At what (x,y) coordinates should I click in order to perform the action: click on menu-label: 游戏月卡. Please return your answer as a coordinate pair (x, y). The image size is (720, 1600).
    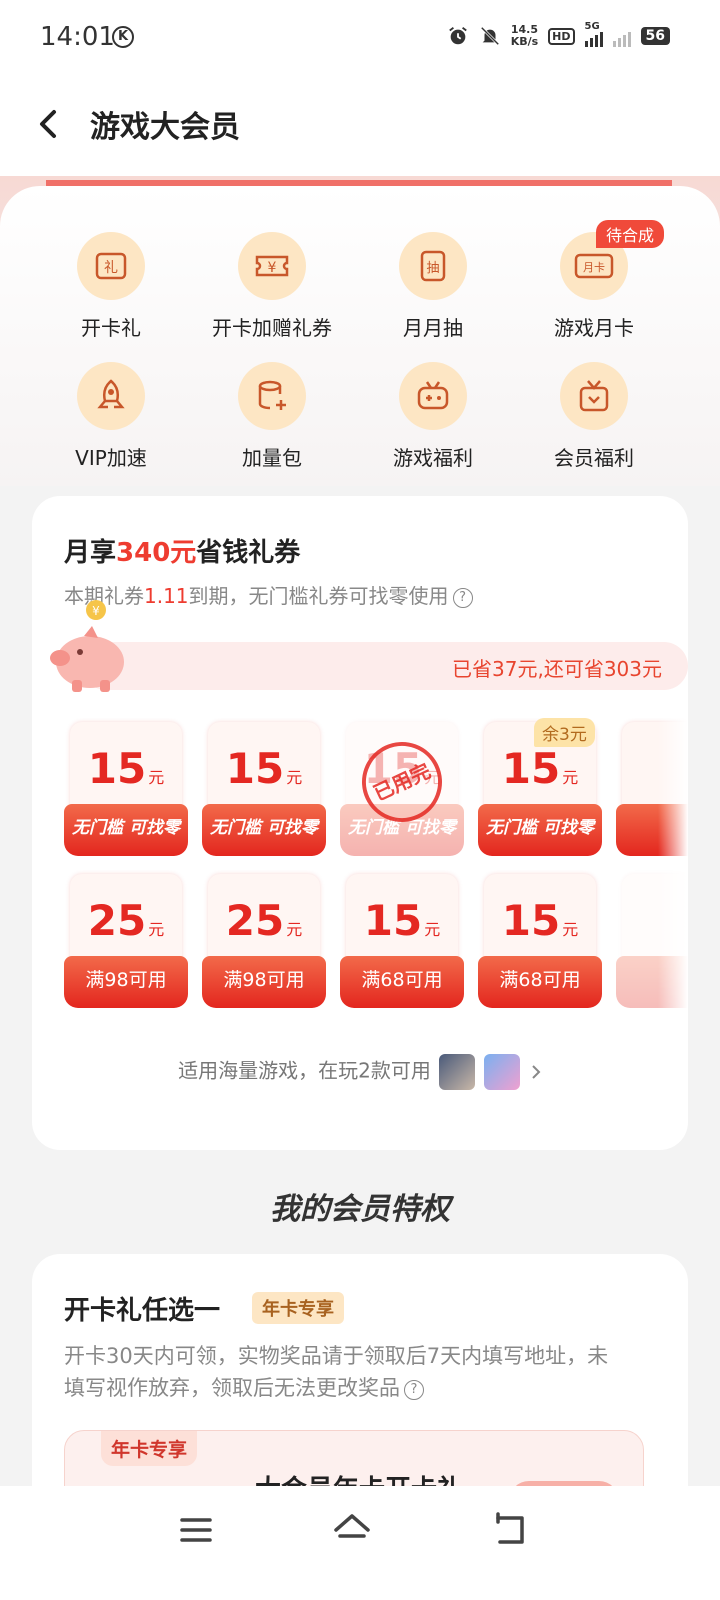
    Looking at the image, I should click on (594, 328).